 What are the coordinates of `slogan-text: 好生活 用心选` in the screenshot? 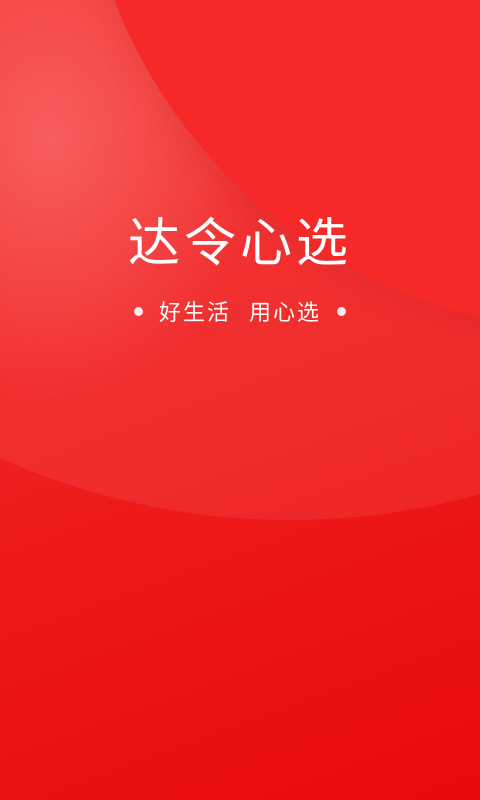 It's located at (240, 313).